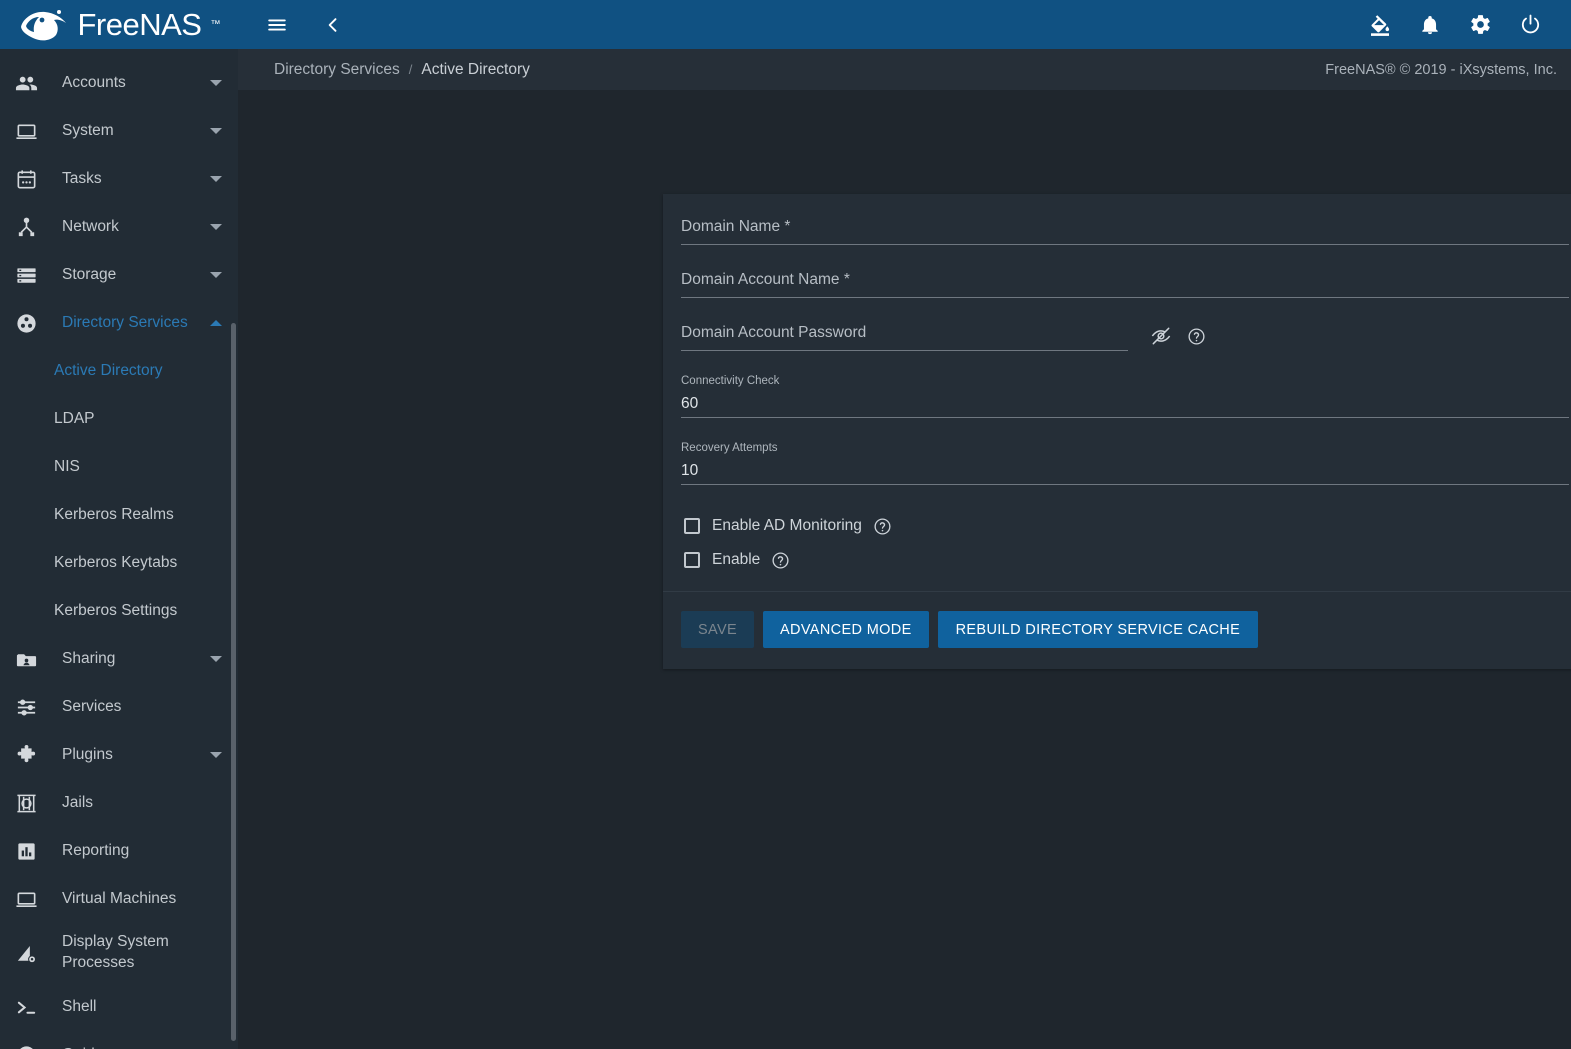 The width and height of the screenshot is (1571, 1049). I want to click on sidebar-item-label: Reporting, so click(96, 850).